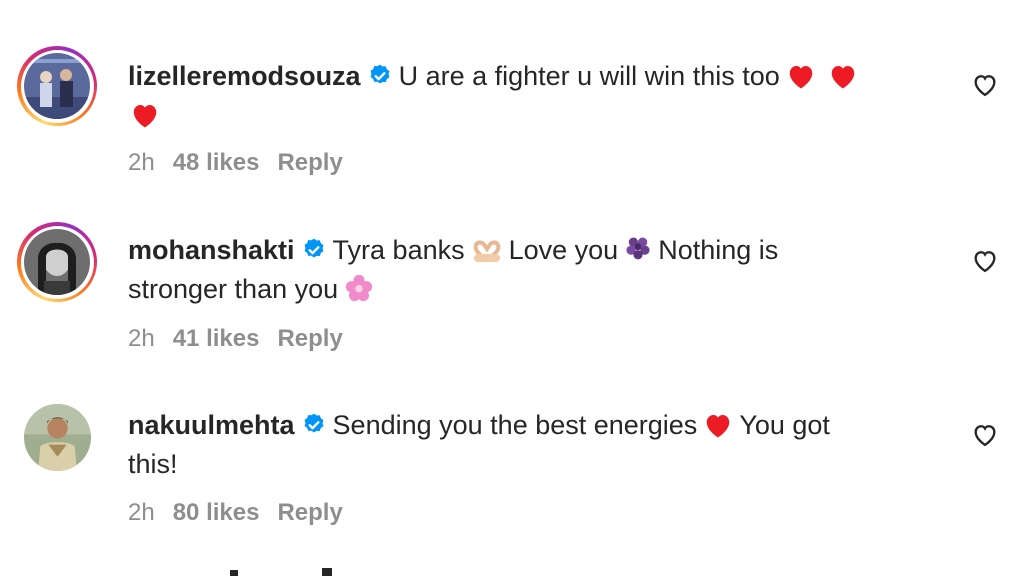 The width and height of the screenshot is (1024, 576). I want to click on comment-text: U are a fighter u will win this too, so click(589, 76).